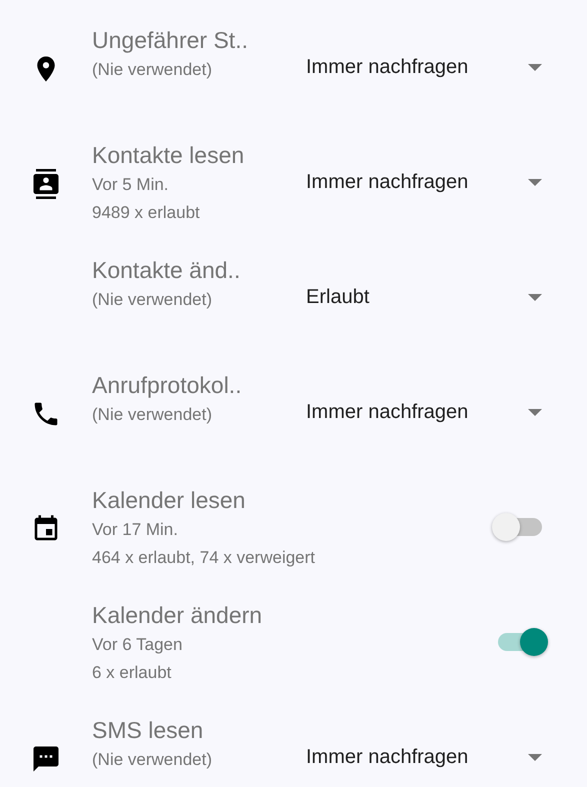  Describe the element at coordinates (130, 185) in the screenshot. I see `permission-detail: Vor 5 Min.` at that location.